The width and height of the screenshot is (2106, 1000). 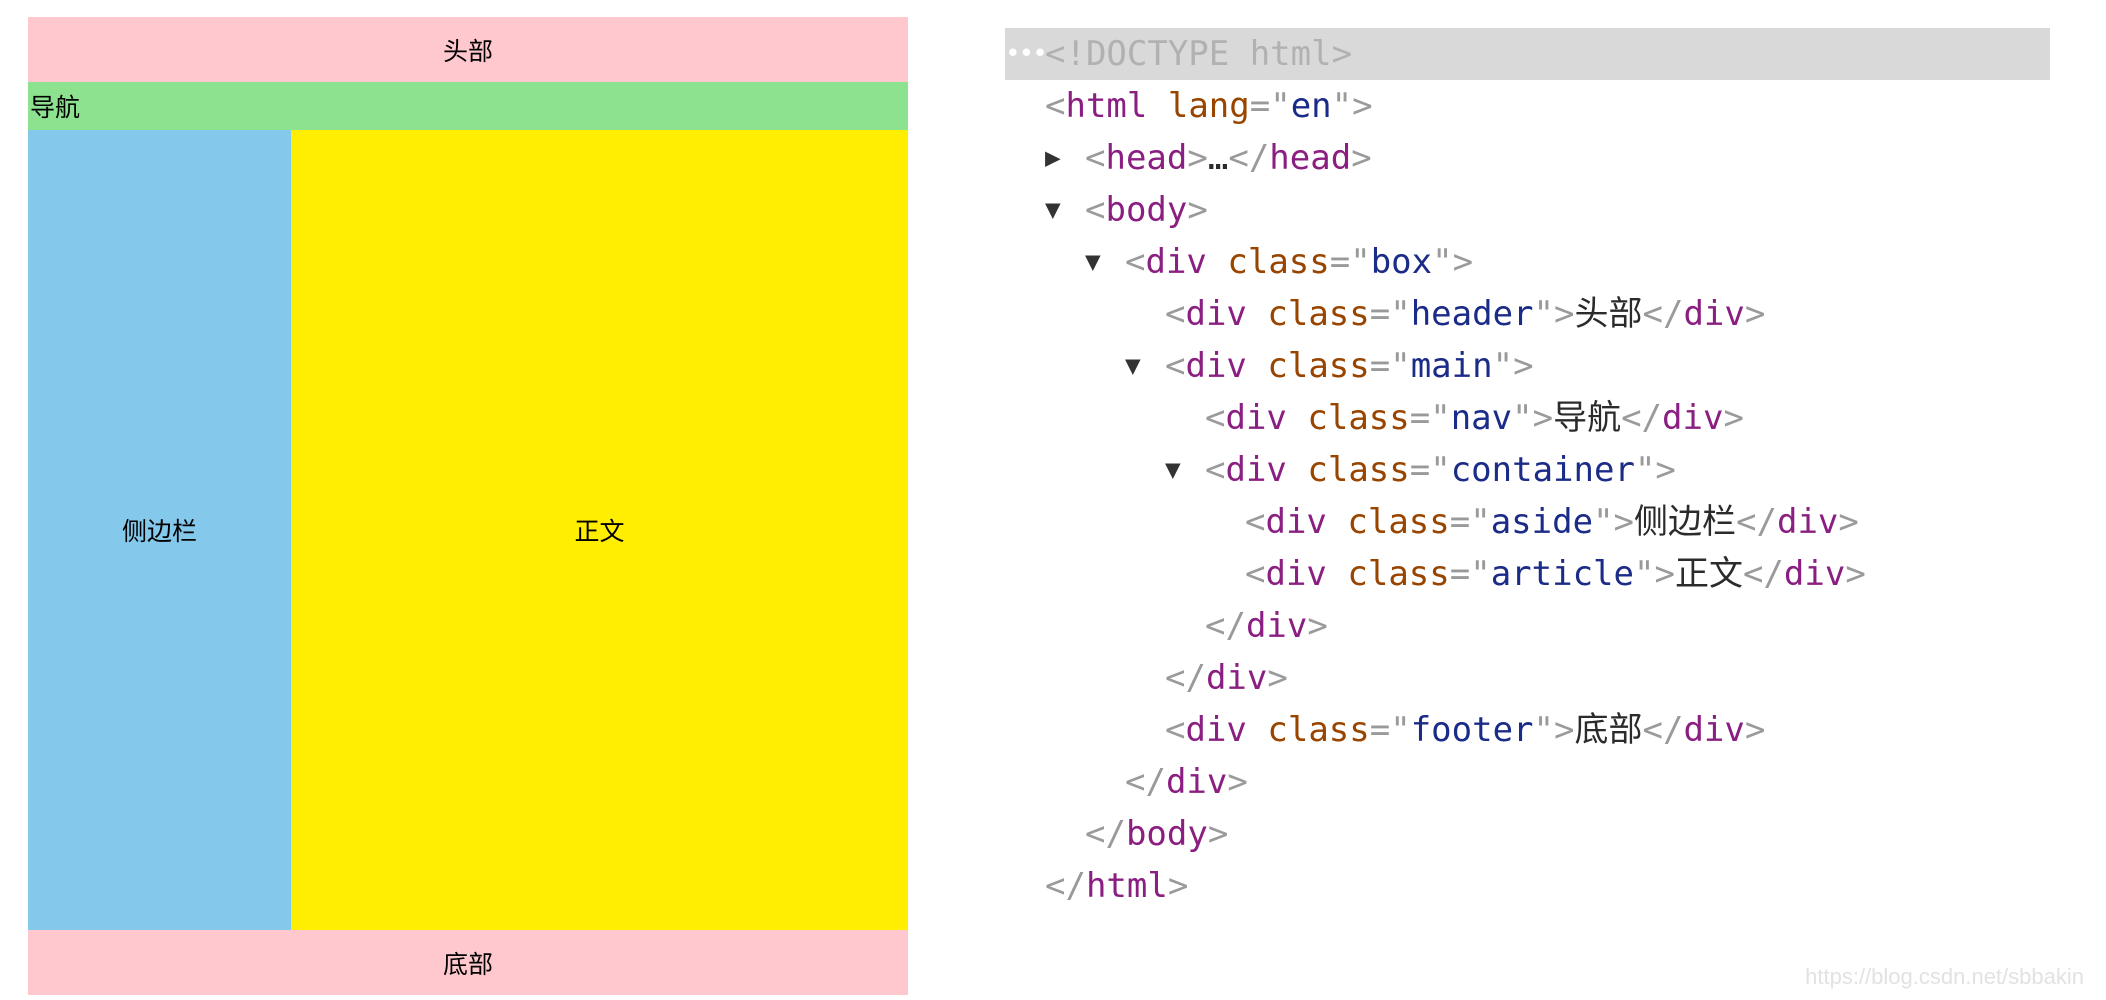 I want to click on node-text: 底部, so click(x=1608, y=730).